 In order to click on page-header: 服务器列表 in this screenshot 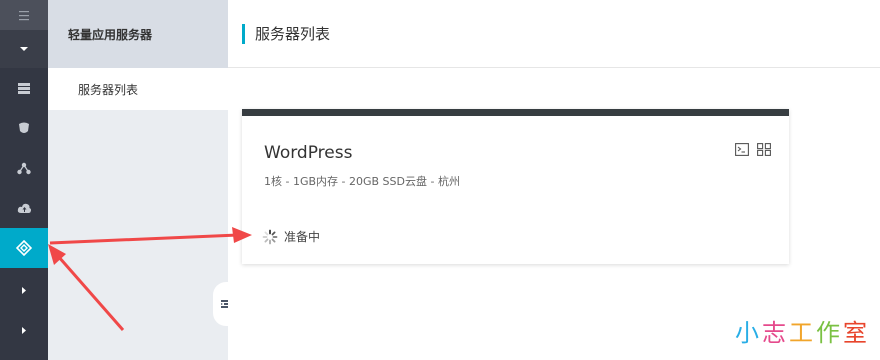, I will do `click(554, 34)`.